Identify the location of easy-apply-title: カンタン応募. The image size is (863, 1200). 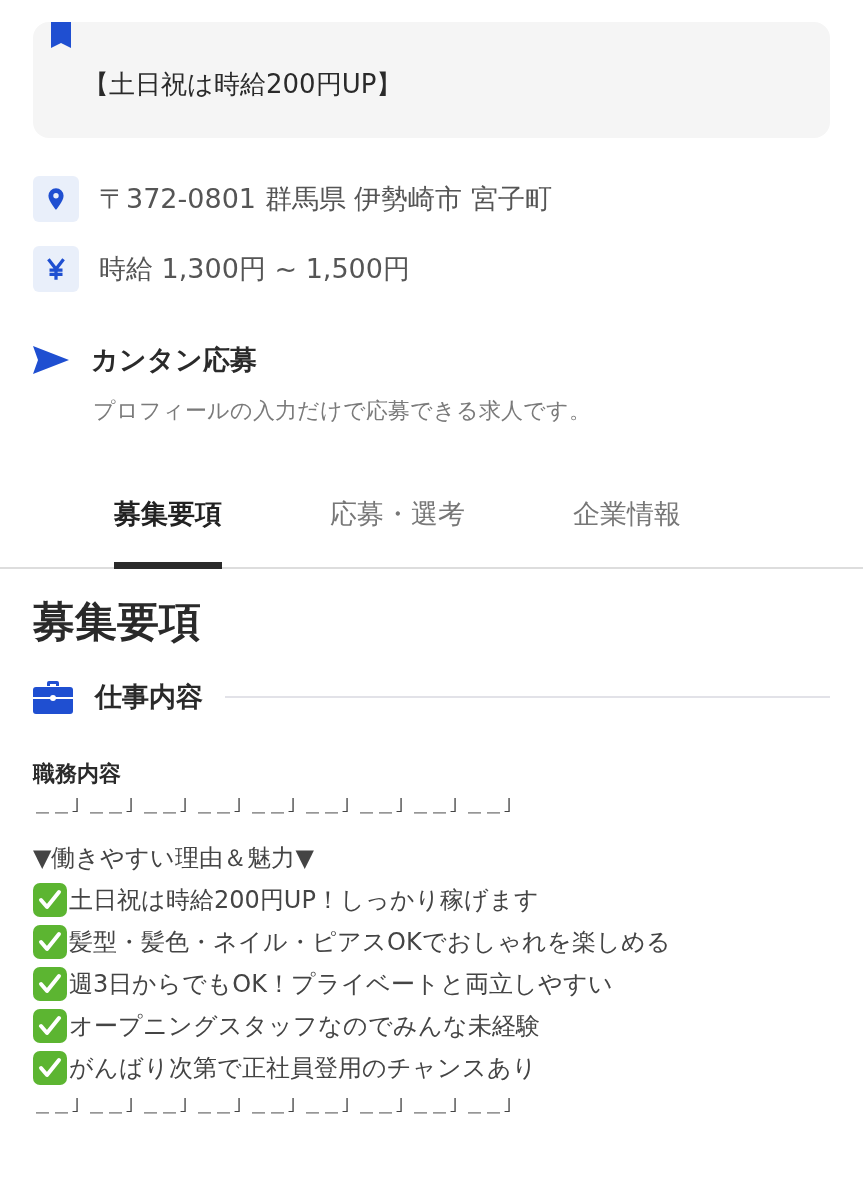
(174, 360).